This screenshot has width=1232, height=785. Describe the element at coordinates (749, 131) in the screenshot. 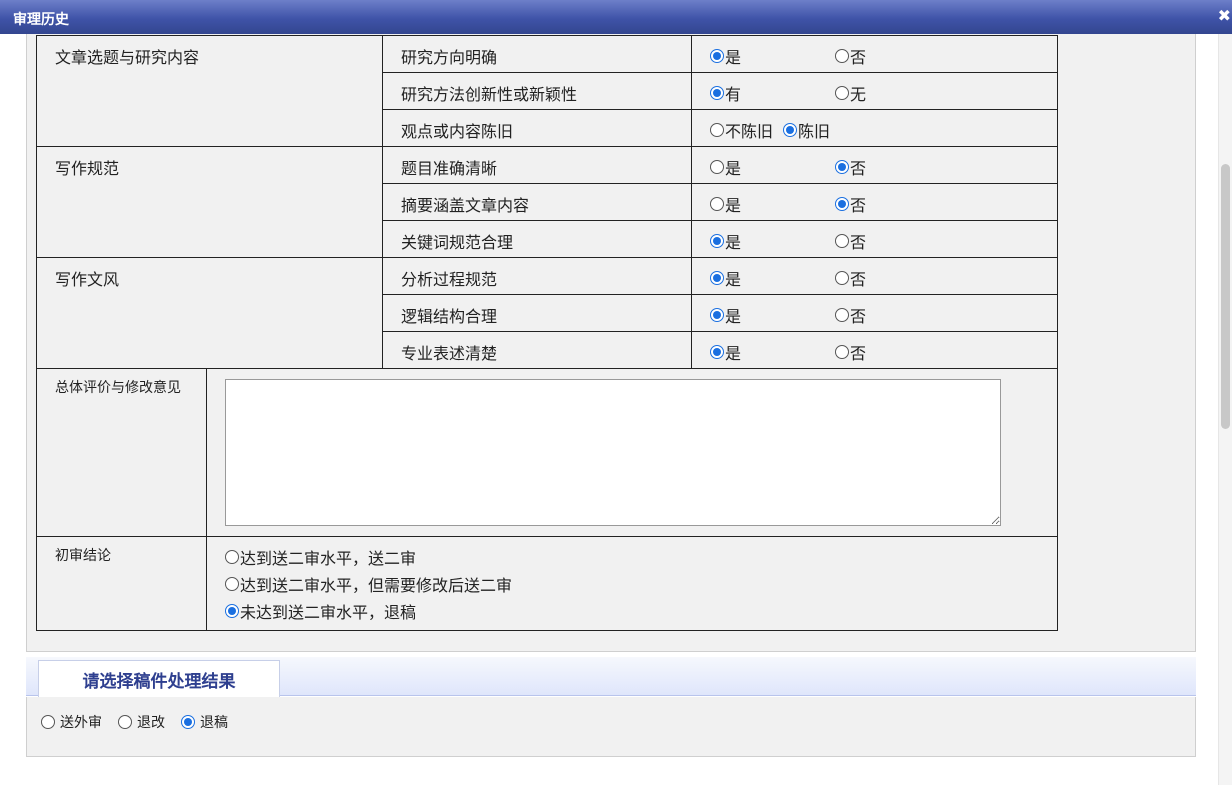

I see `option-label: 不陈旧` at that location.